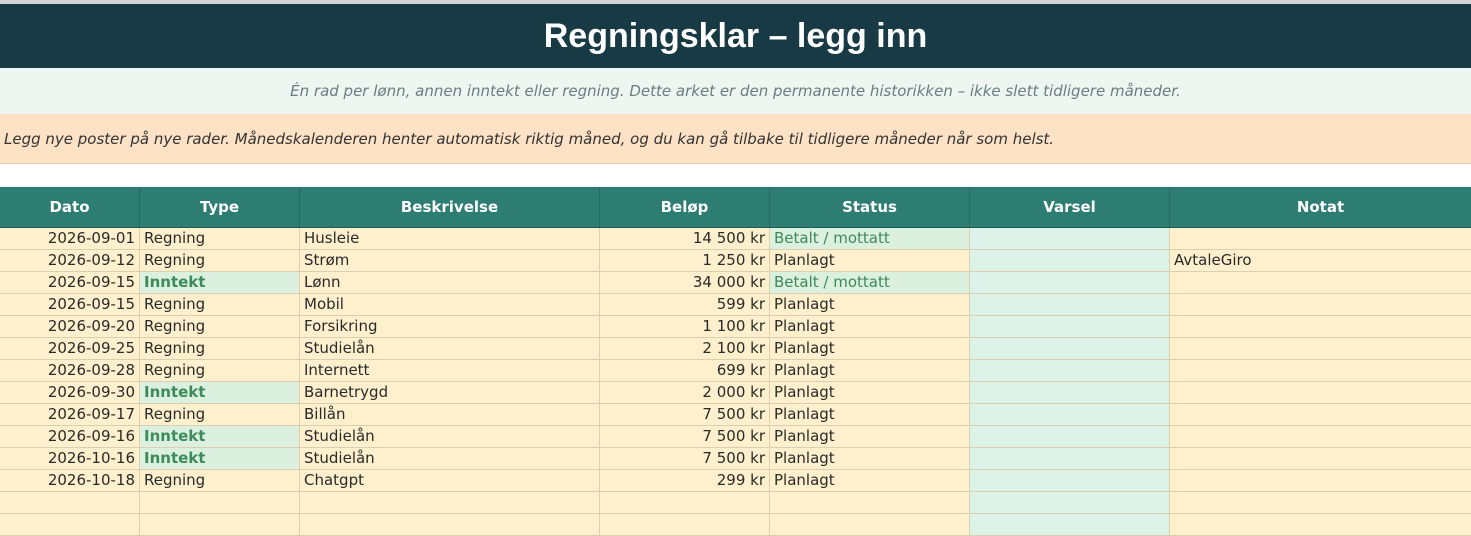 This screenshot has height=536, width=1471. Describe the element at coordinates (870, 207) in the screenshot. I see `header-status: Status` at that location.